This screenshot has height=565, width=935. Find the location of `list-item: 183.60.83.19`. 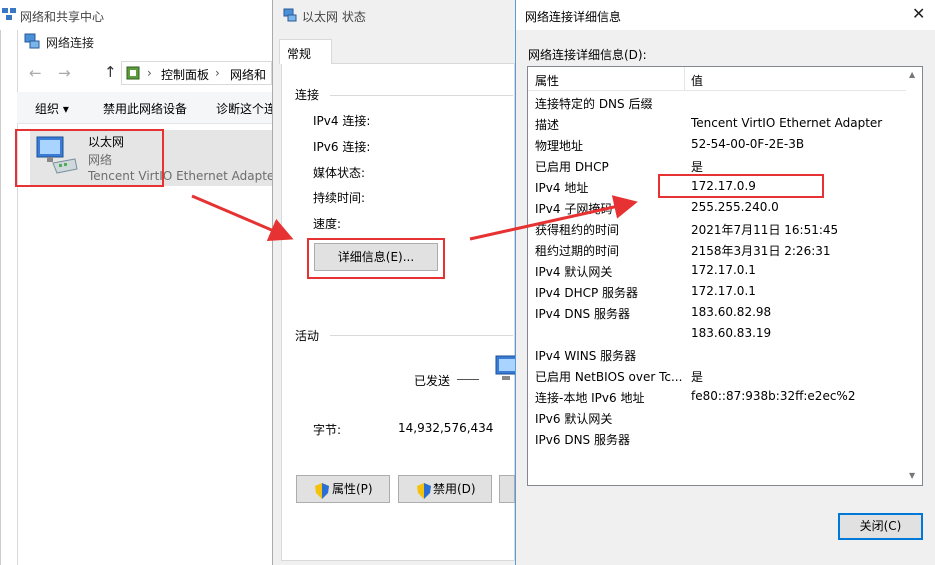

list-item: 183.60.83.19 is located at coordinates (725, 333).